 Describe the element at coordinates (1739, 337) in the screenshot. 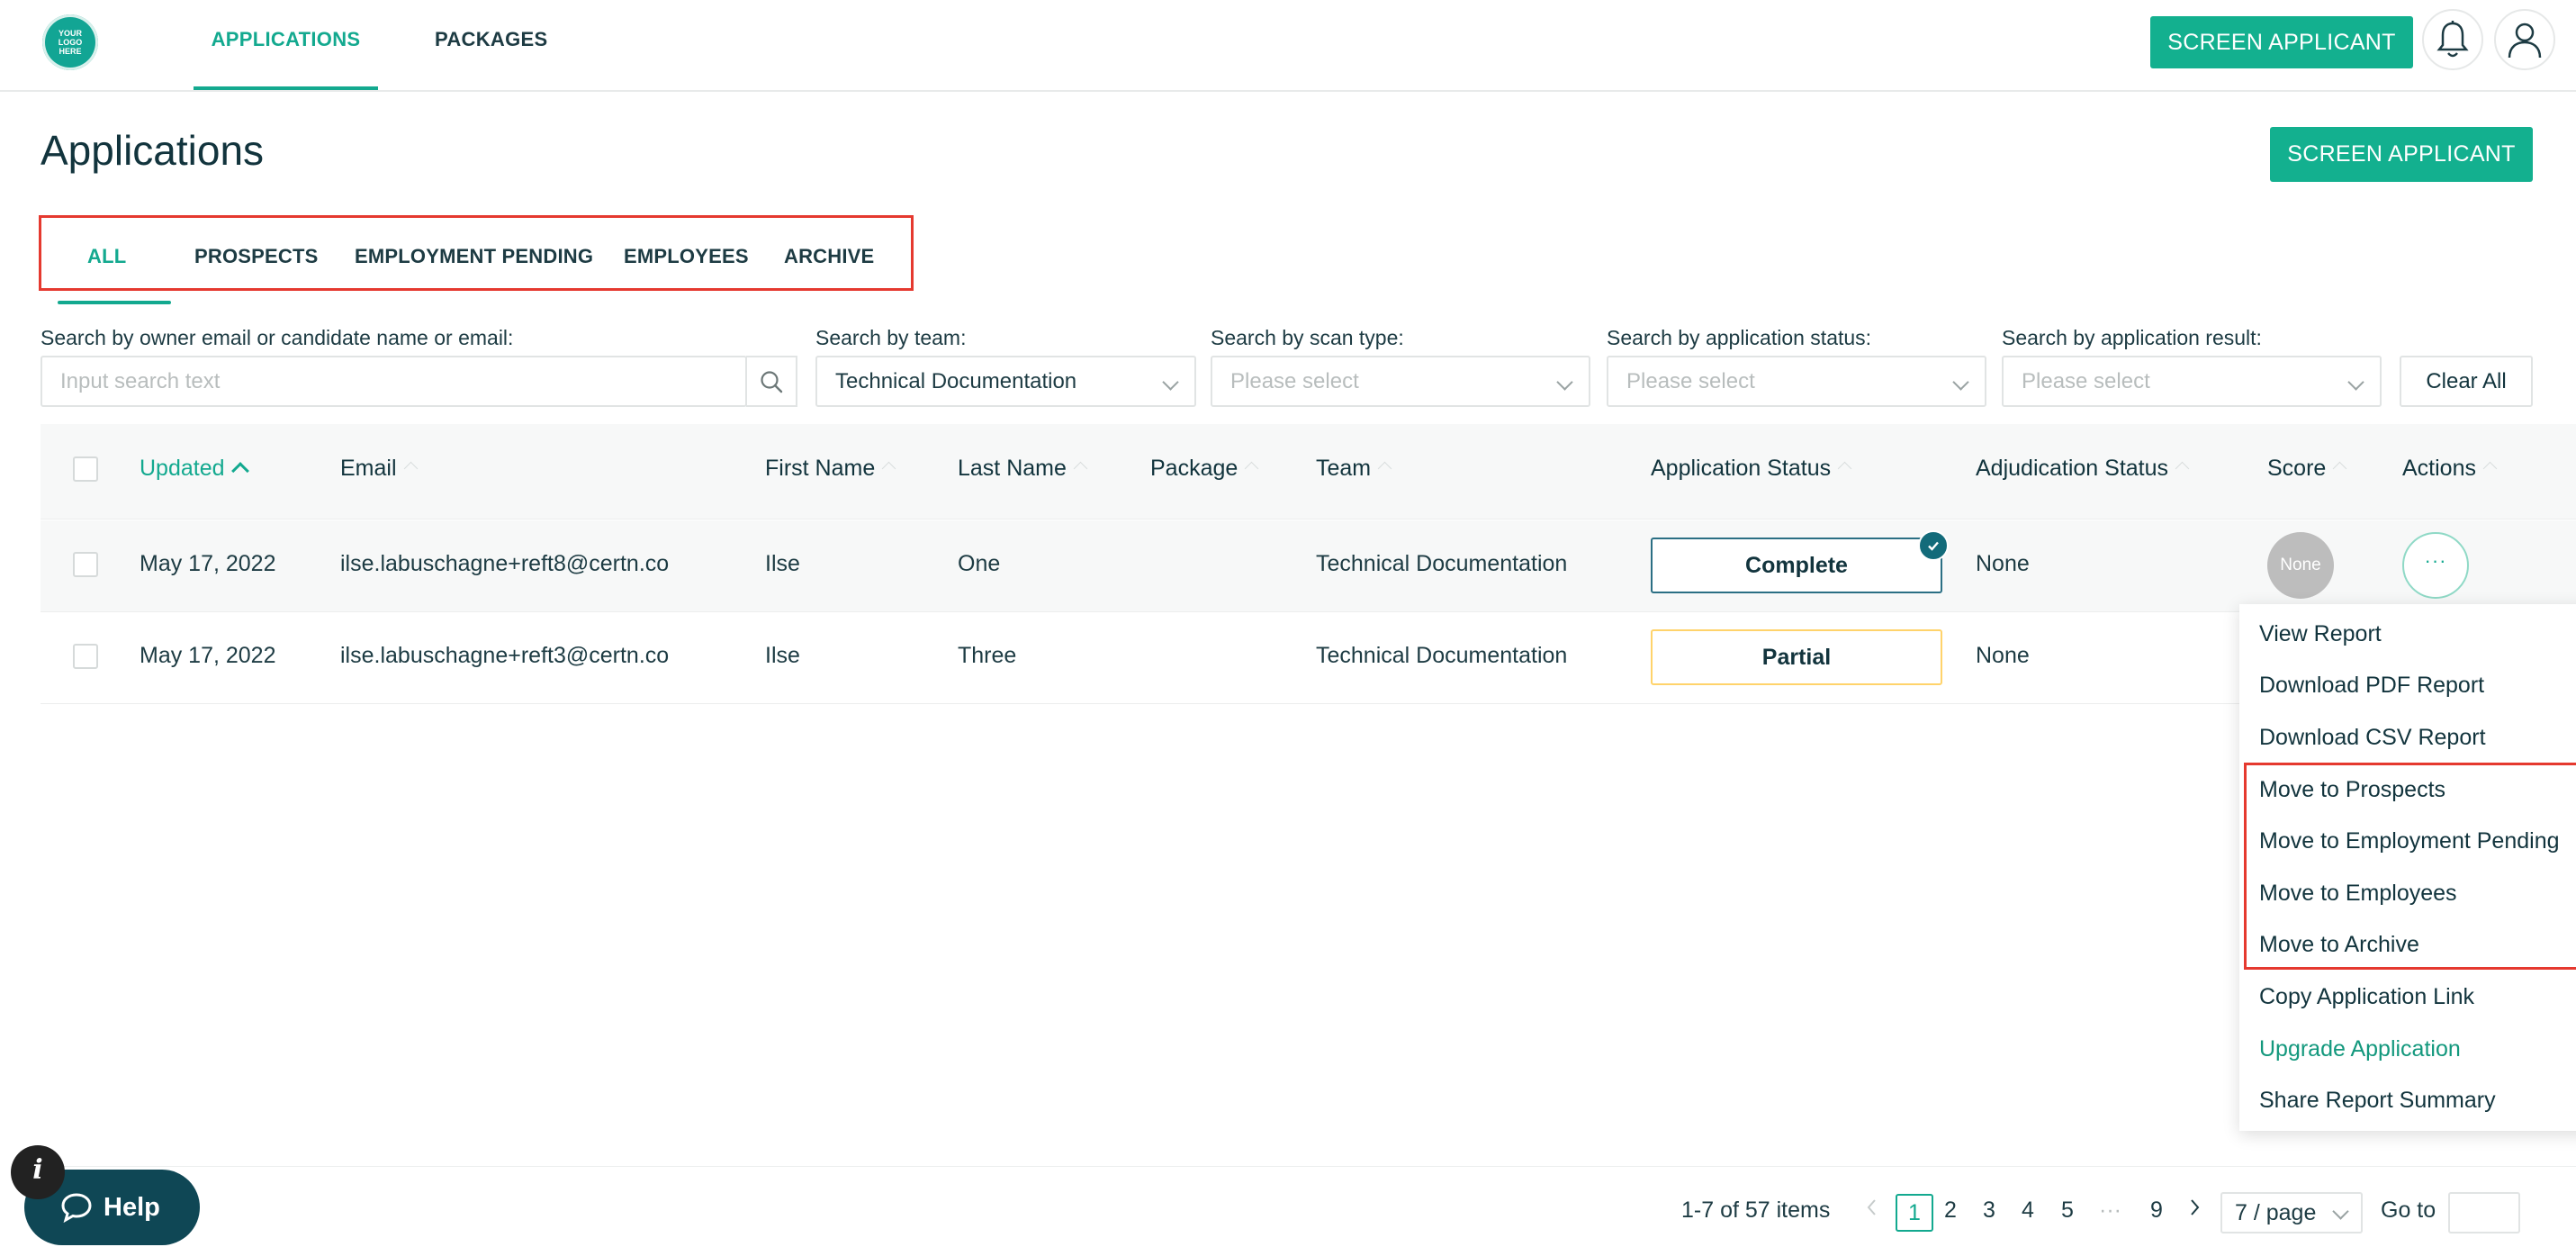

I see `application-status-label: Search by application status:` at that location.